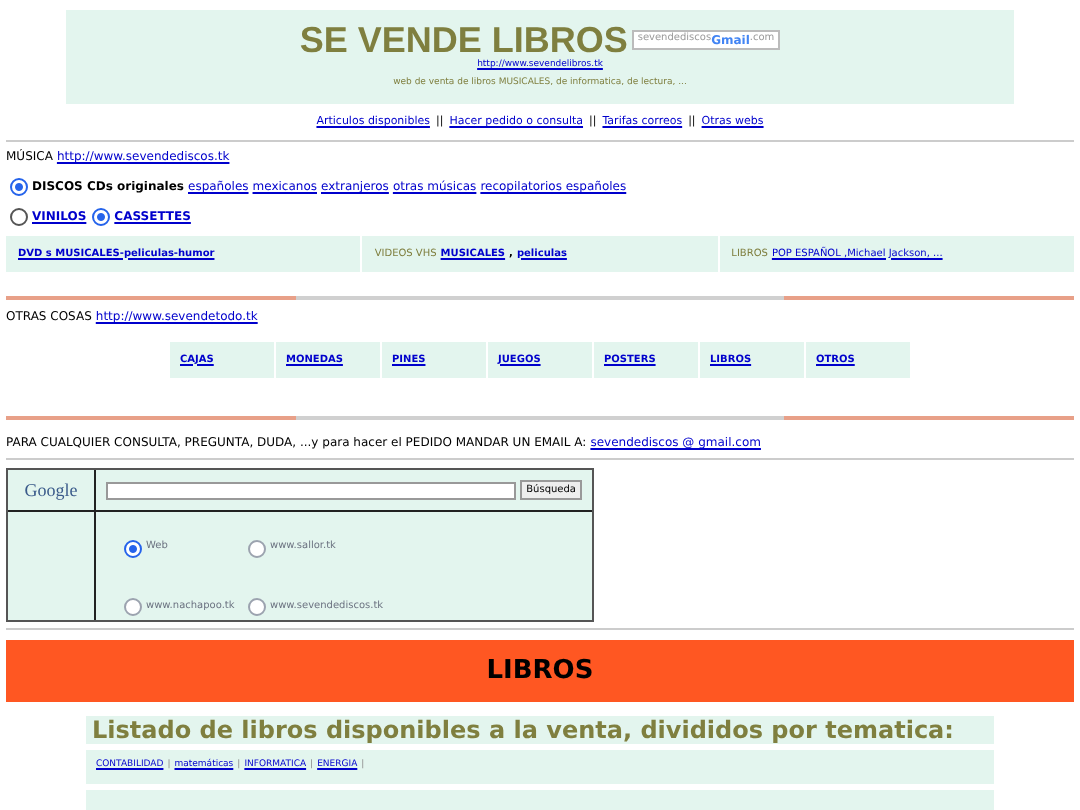  I want to click on site-title: SE VENDE LIBROS, so click(463, 40).